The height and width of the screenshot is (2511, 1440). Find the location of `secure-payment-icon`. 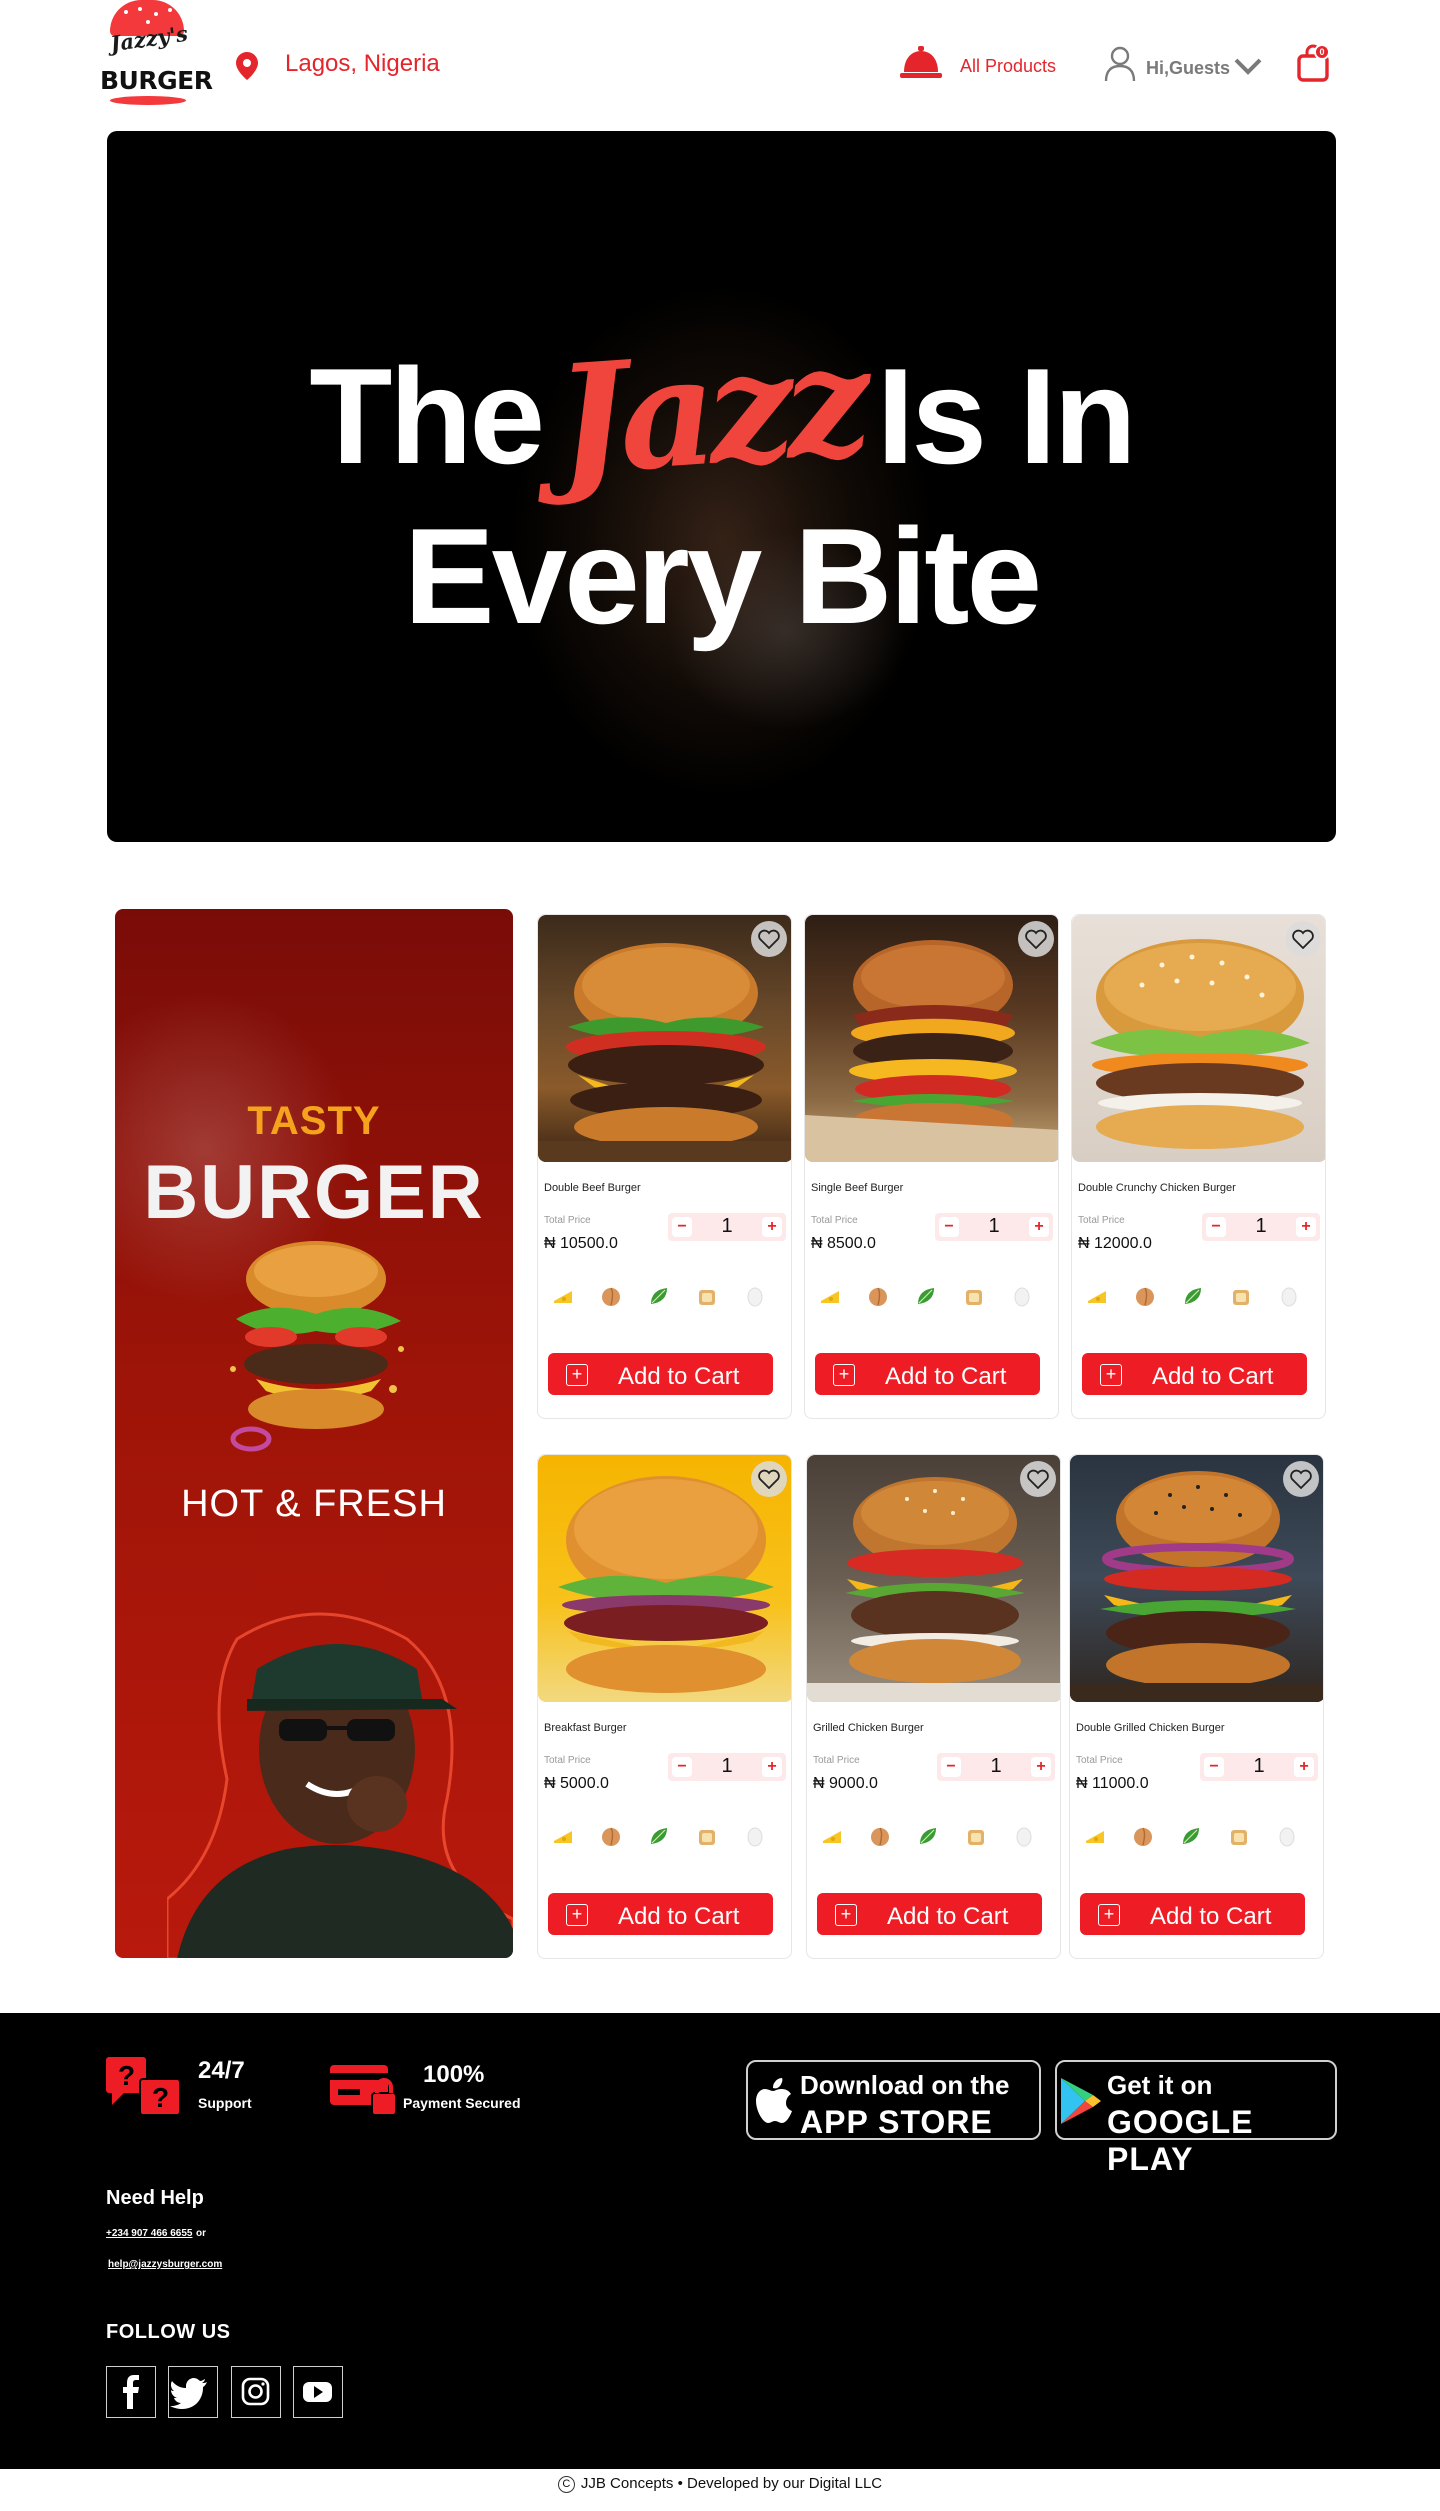

secure-payment-icon is located at coordinates (363, 2090).